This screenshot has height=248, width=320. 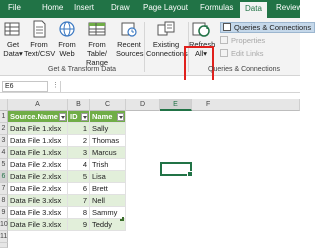 What do you see at coordinates (39, 44) in the screenshot?
I see `from-text-label: From` at bounding box center [39, 44].